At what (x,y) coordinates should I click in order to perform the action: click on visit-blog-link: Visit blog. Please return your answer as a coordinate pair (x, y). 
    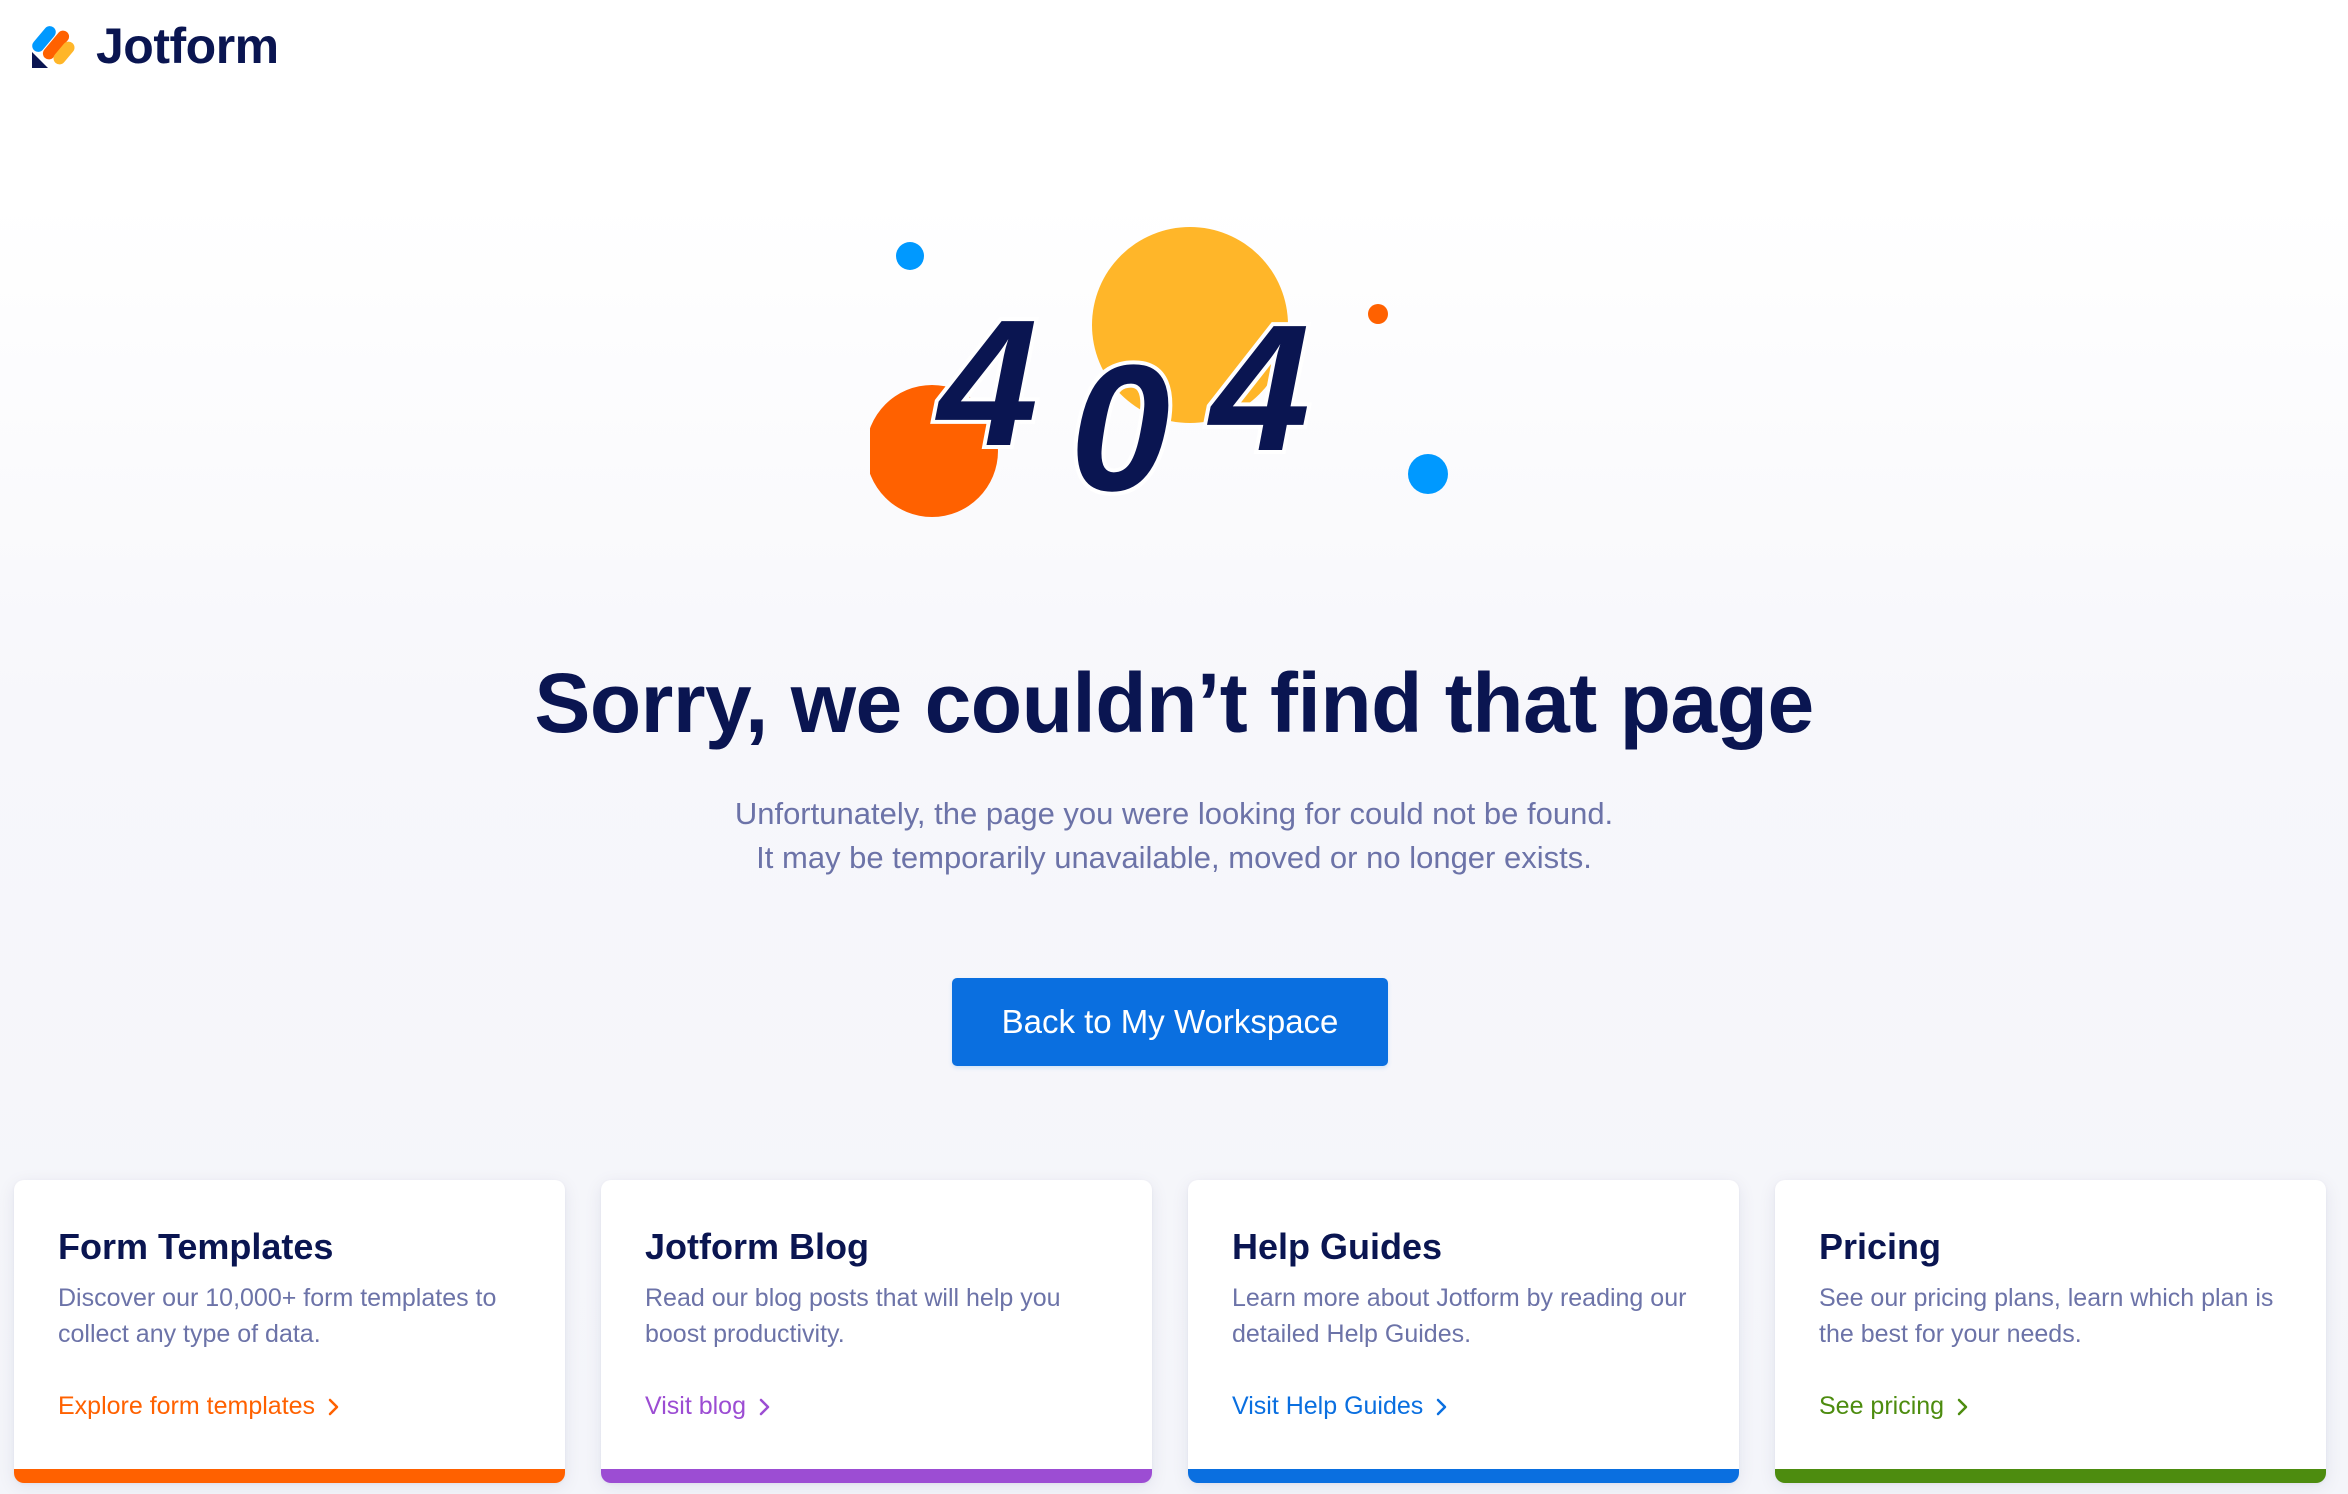
    Looking at the image, I should click on (708, 1406).